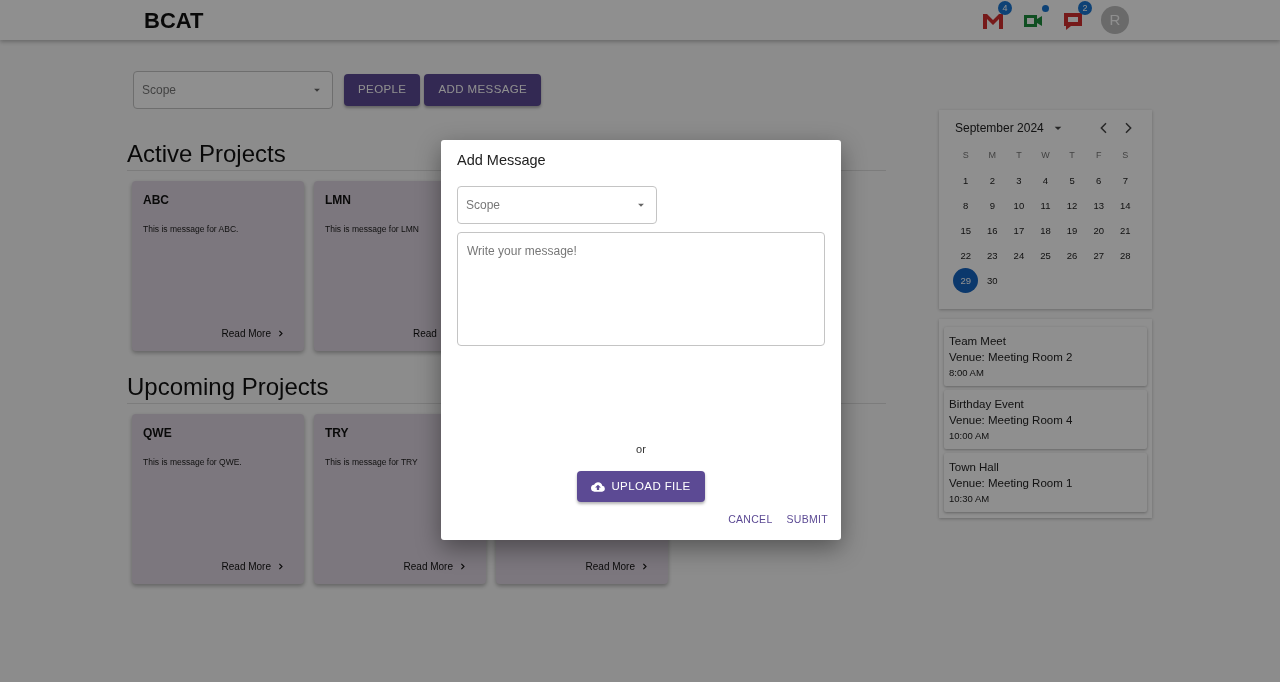 The image size is (1280, 682). I want to click on upload-file-button: UPLOAD FILE, so click(641, 487).